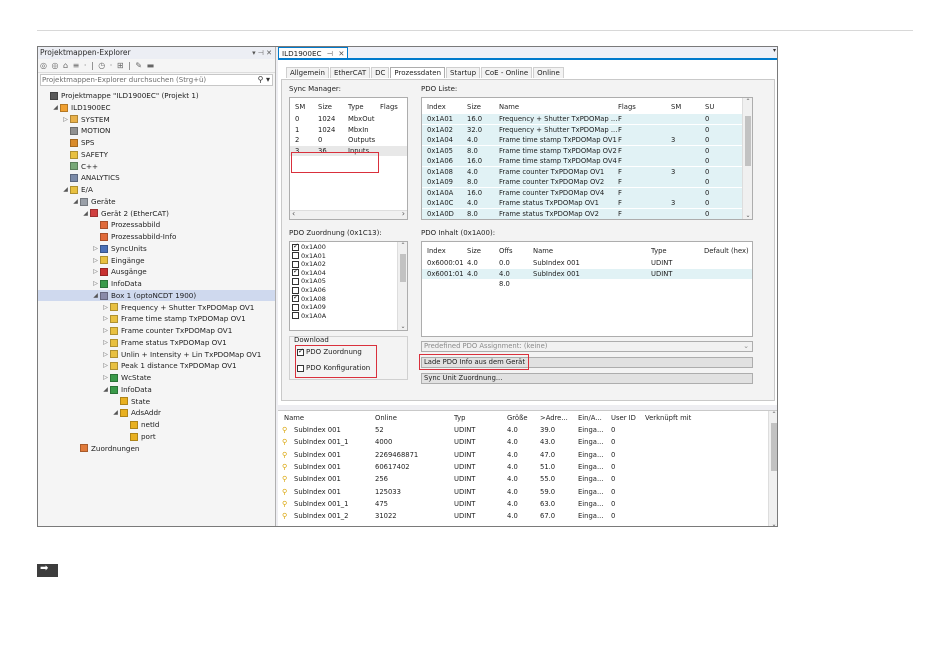 The height and width of the screenshot is (665, 950). What do you see at coordinates (119, 272) in the screenshot?
I see `tree-item: ▷ Ausgänge` at bounding box center [119, 272].